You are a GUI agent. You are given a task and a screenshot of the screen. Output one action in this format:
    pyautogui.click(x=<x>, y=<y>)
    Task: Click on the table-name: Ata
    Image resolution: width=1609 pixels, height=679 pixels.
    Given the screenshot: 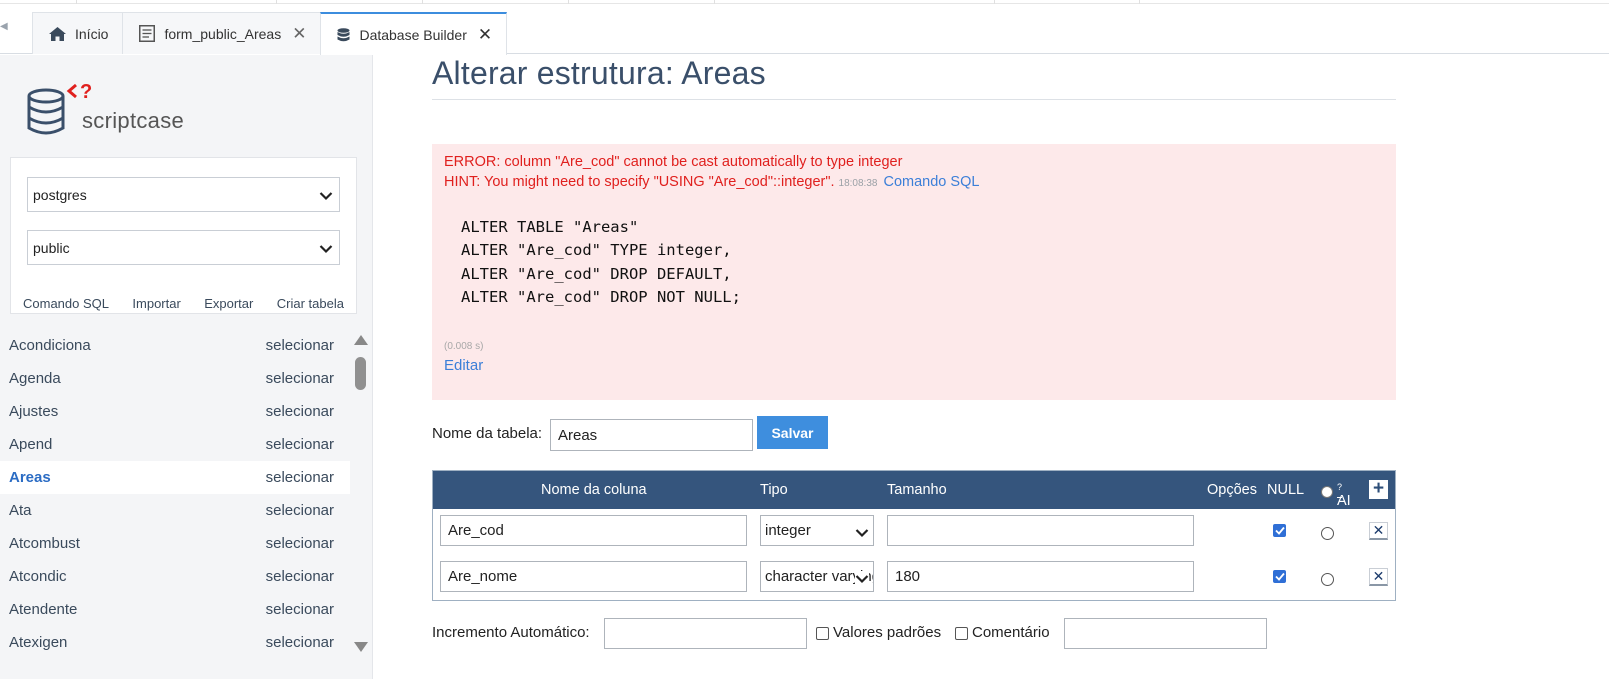 What is the action you would take?
    pyautogui.click(x=20, y=510)
    